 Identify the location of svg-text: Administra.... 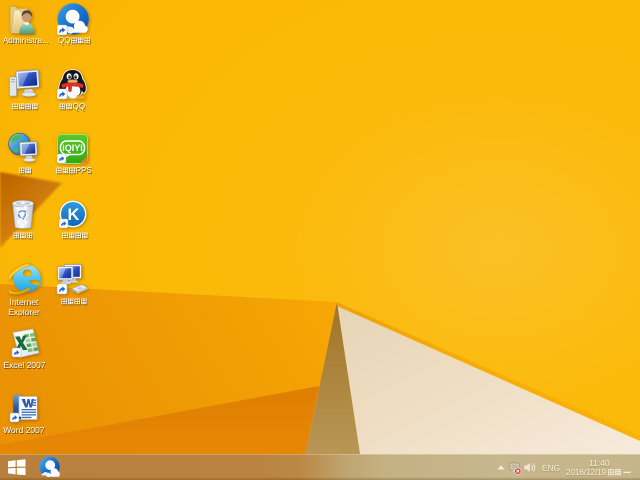
(26, 40).